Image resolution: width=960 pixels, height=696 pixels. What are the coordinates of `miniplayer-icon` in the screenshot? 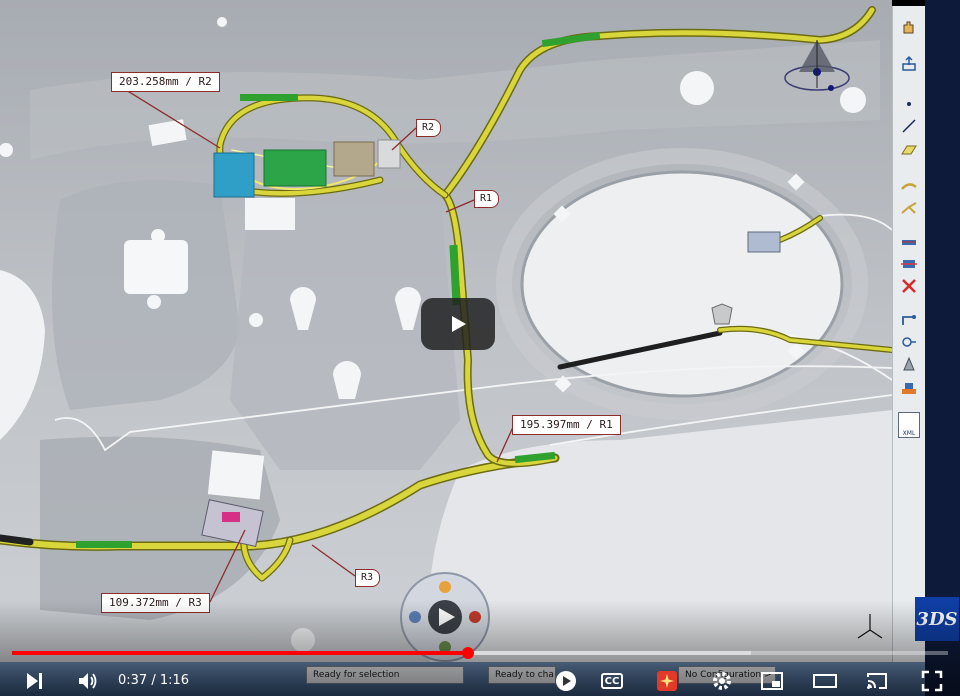 It's located at (772, 681).